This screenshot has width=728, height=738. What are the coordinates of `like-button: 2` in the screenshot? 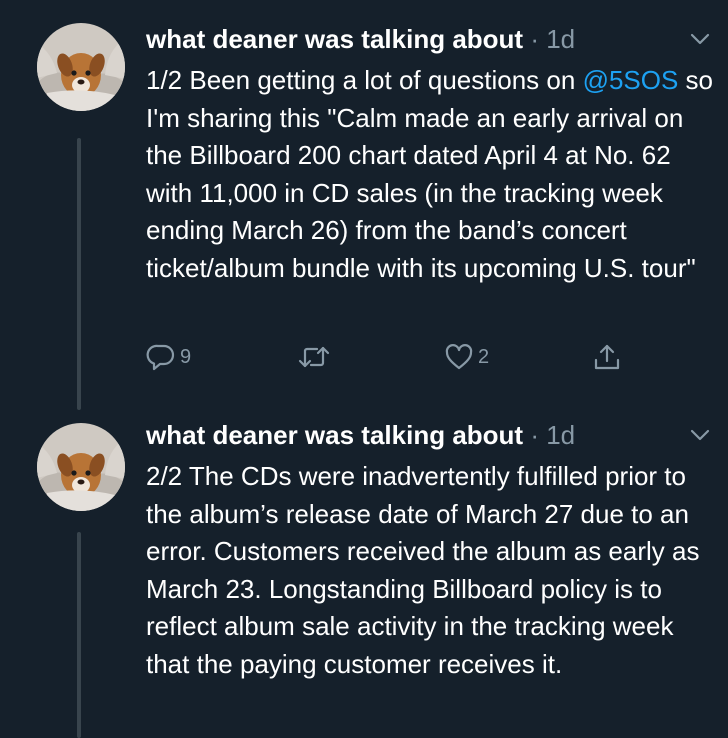 It's located at (466, 357).